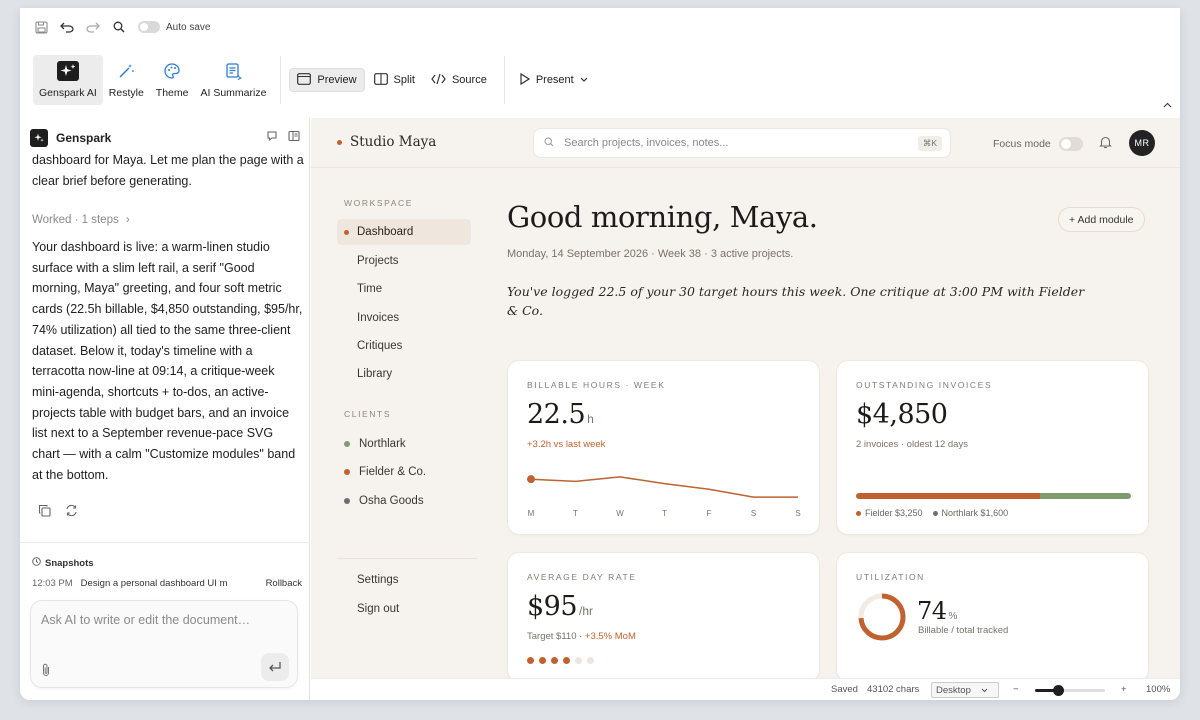 The height and width of the screenshot is (720, 1200). What do you see at coordinates (504, 80) in the screenshot?
I see `toolbar-divider` at bounding box center [504, 80].